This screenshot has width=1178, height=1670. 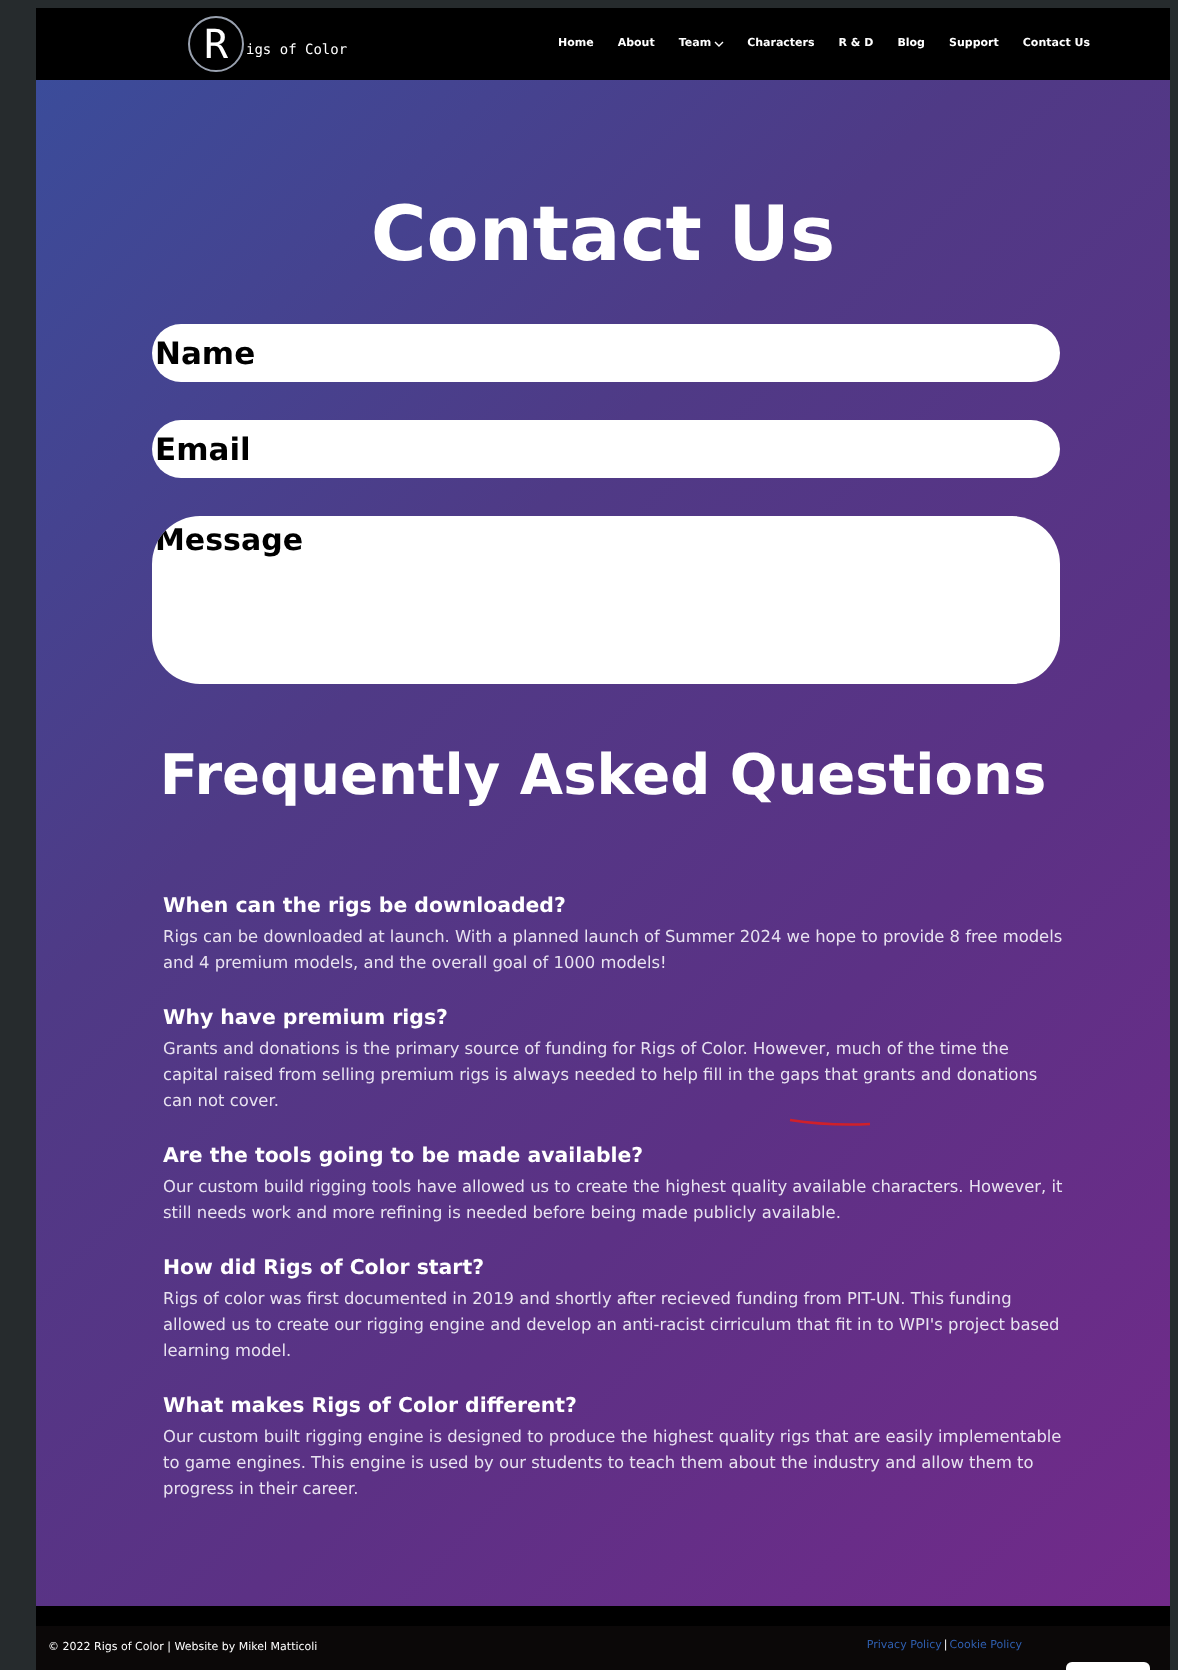 I want to click on faq-answer: Our custom built rigging engine is designed to produce the highest quality rigs that are easily implementable to game engines. This engine is used by our students to teach them about the industry and allow them to progress in their career., so click(x=613, y=1463).